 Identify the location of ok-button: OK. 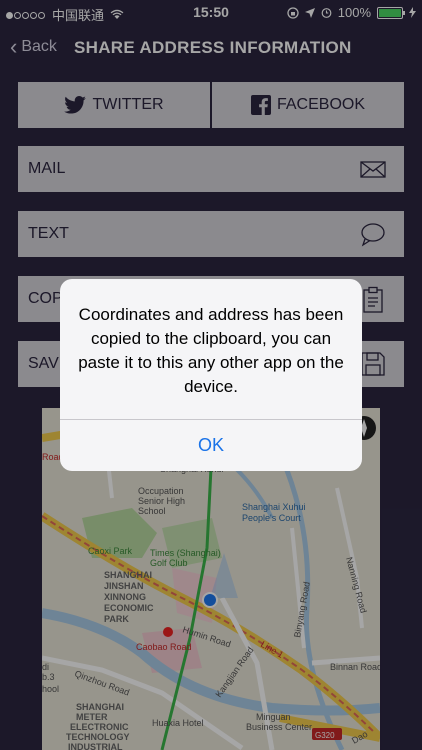
(211, 445).